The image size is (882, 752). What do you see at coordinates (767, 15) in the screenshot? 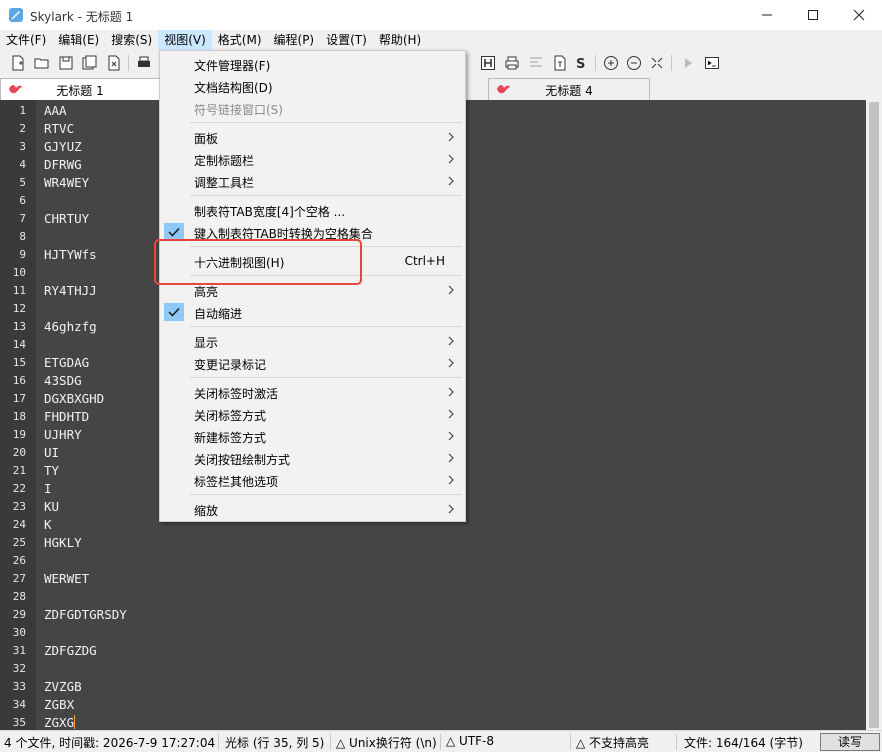
I see `minimize-button` at bounding box center [767, 15].